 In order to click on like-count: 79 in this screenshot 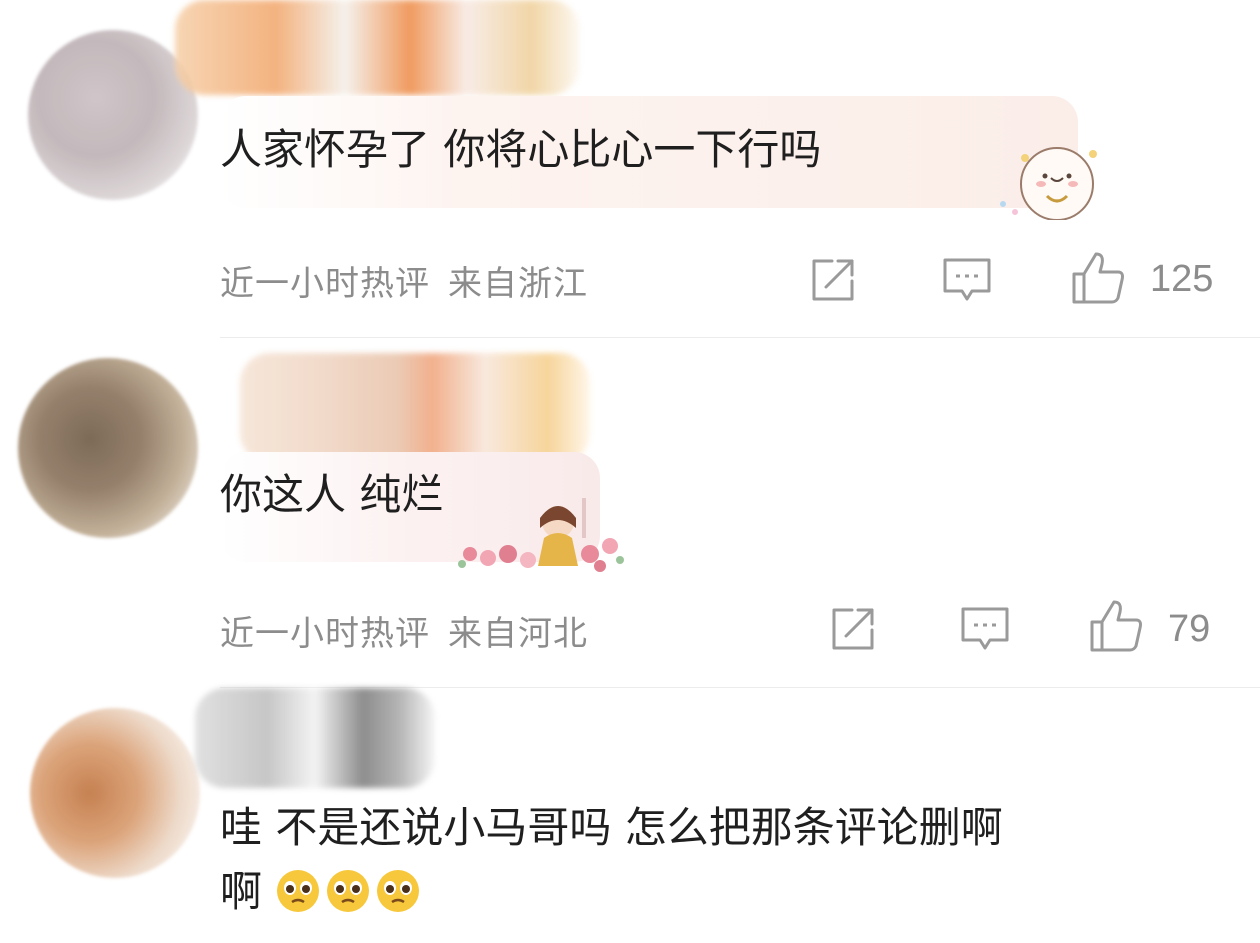, I will do `click(1189, 629)`.